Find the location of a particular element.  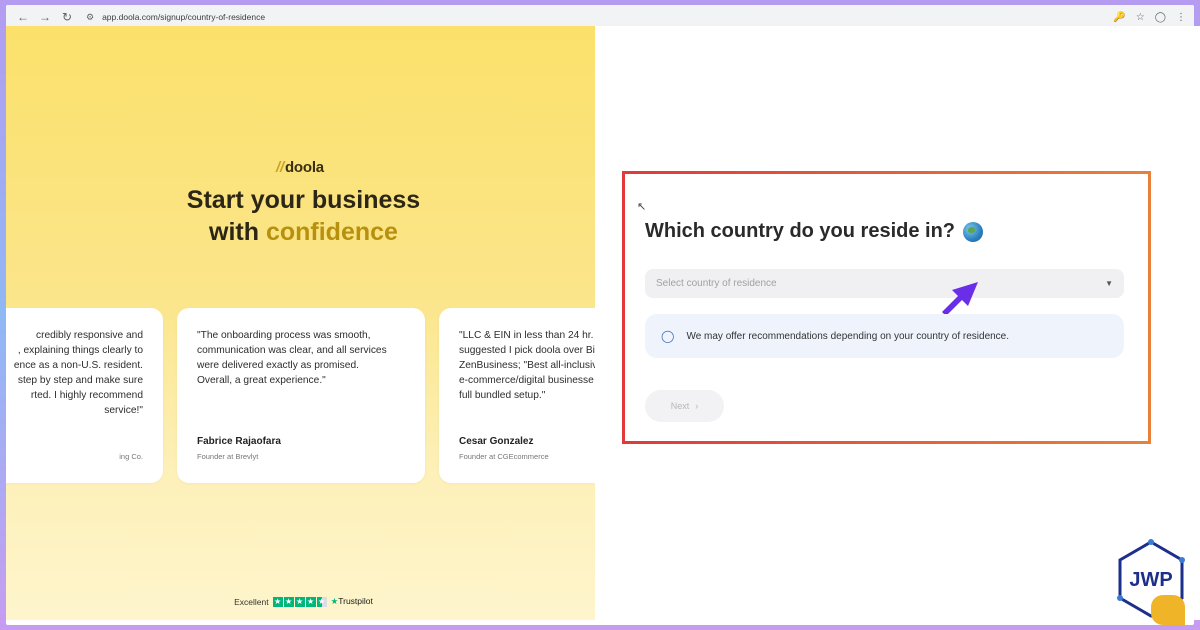

headline: Start your business with confidence is located at coordinates (303, 216).